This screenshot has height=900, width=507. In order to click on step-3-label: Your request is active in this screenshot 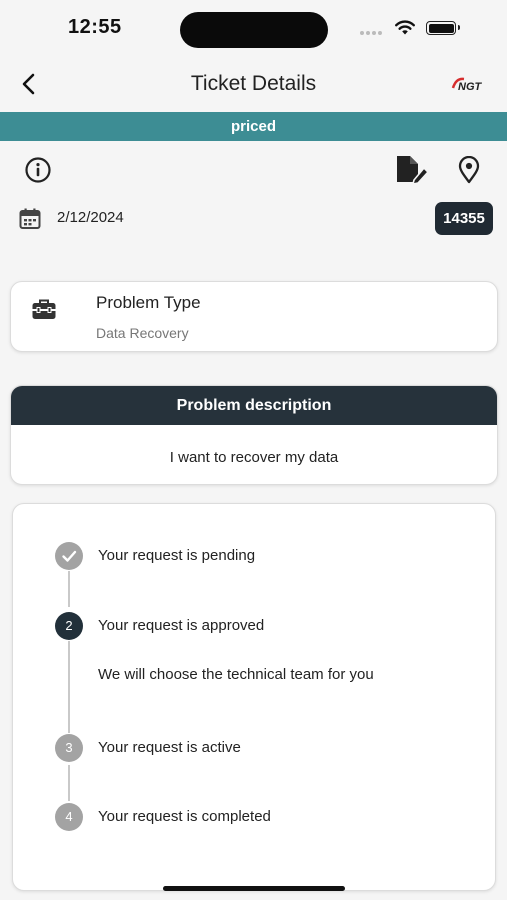, I will do `click(169, 747)`.